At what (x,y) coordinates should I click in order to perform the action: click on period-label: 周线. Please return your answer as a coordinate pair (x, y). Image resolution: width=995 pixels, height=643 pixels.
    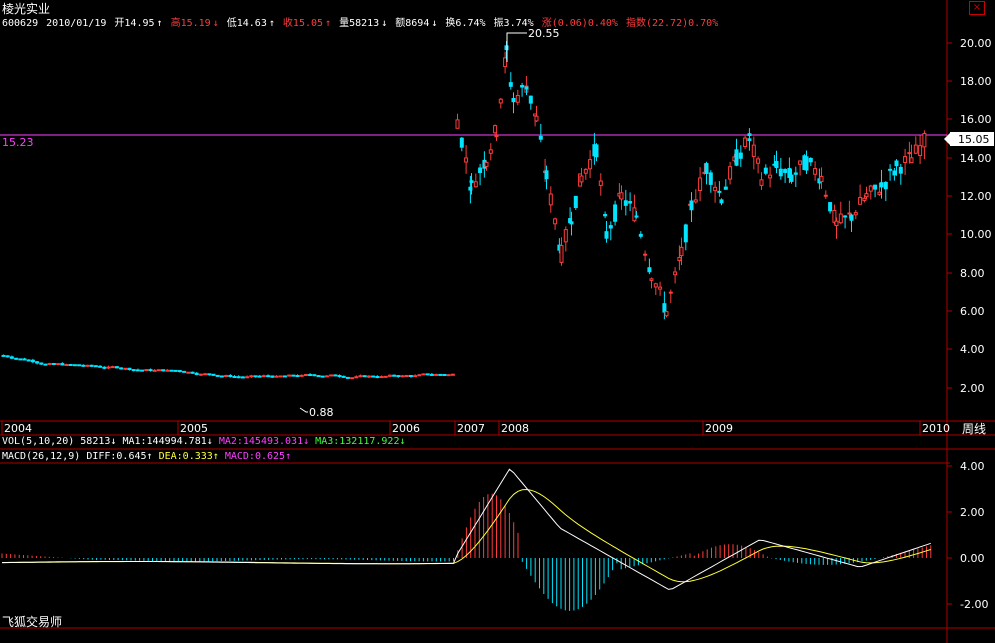
    Looking at the image, I should click on (974, 429).